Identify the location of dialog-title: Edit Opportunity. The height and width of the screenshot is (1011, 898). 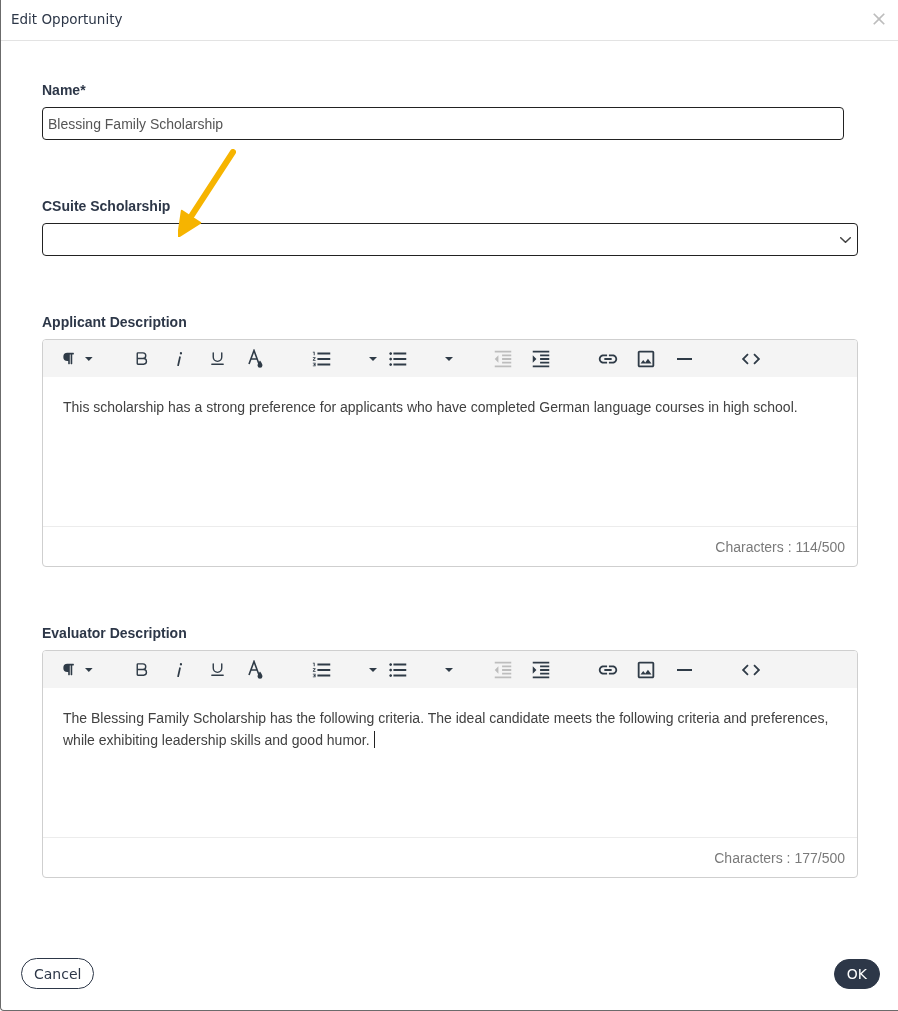
(67, 19).